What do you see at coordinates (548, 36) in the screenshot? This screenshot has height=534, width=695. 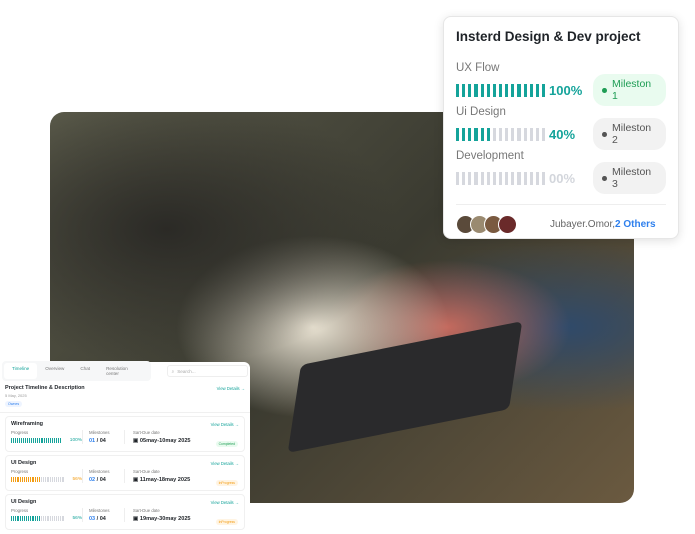 I see `card-title: Insterd Design & Dev project` at bounding box center [548, 36].